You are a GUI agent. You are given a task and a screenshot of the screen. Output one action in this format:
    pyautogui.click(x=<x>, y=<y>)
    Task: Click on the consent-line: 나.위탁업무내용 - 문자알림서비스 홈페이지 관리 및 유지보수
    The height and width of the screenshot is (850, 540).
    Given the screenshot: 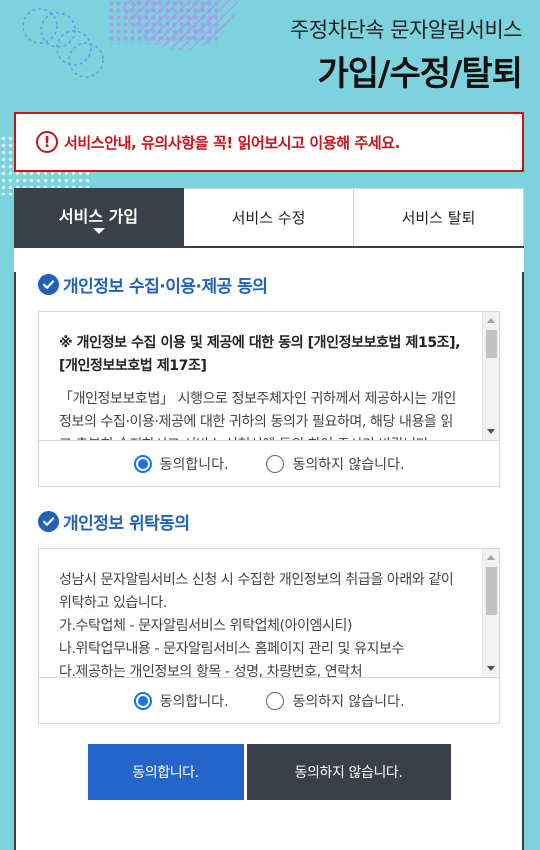 What is the action you would take?
    pyautogui.click(x=232, y=649)
    